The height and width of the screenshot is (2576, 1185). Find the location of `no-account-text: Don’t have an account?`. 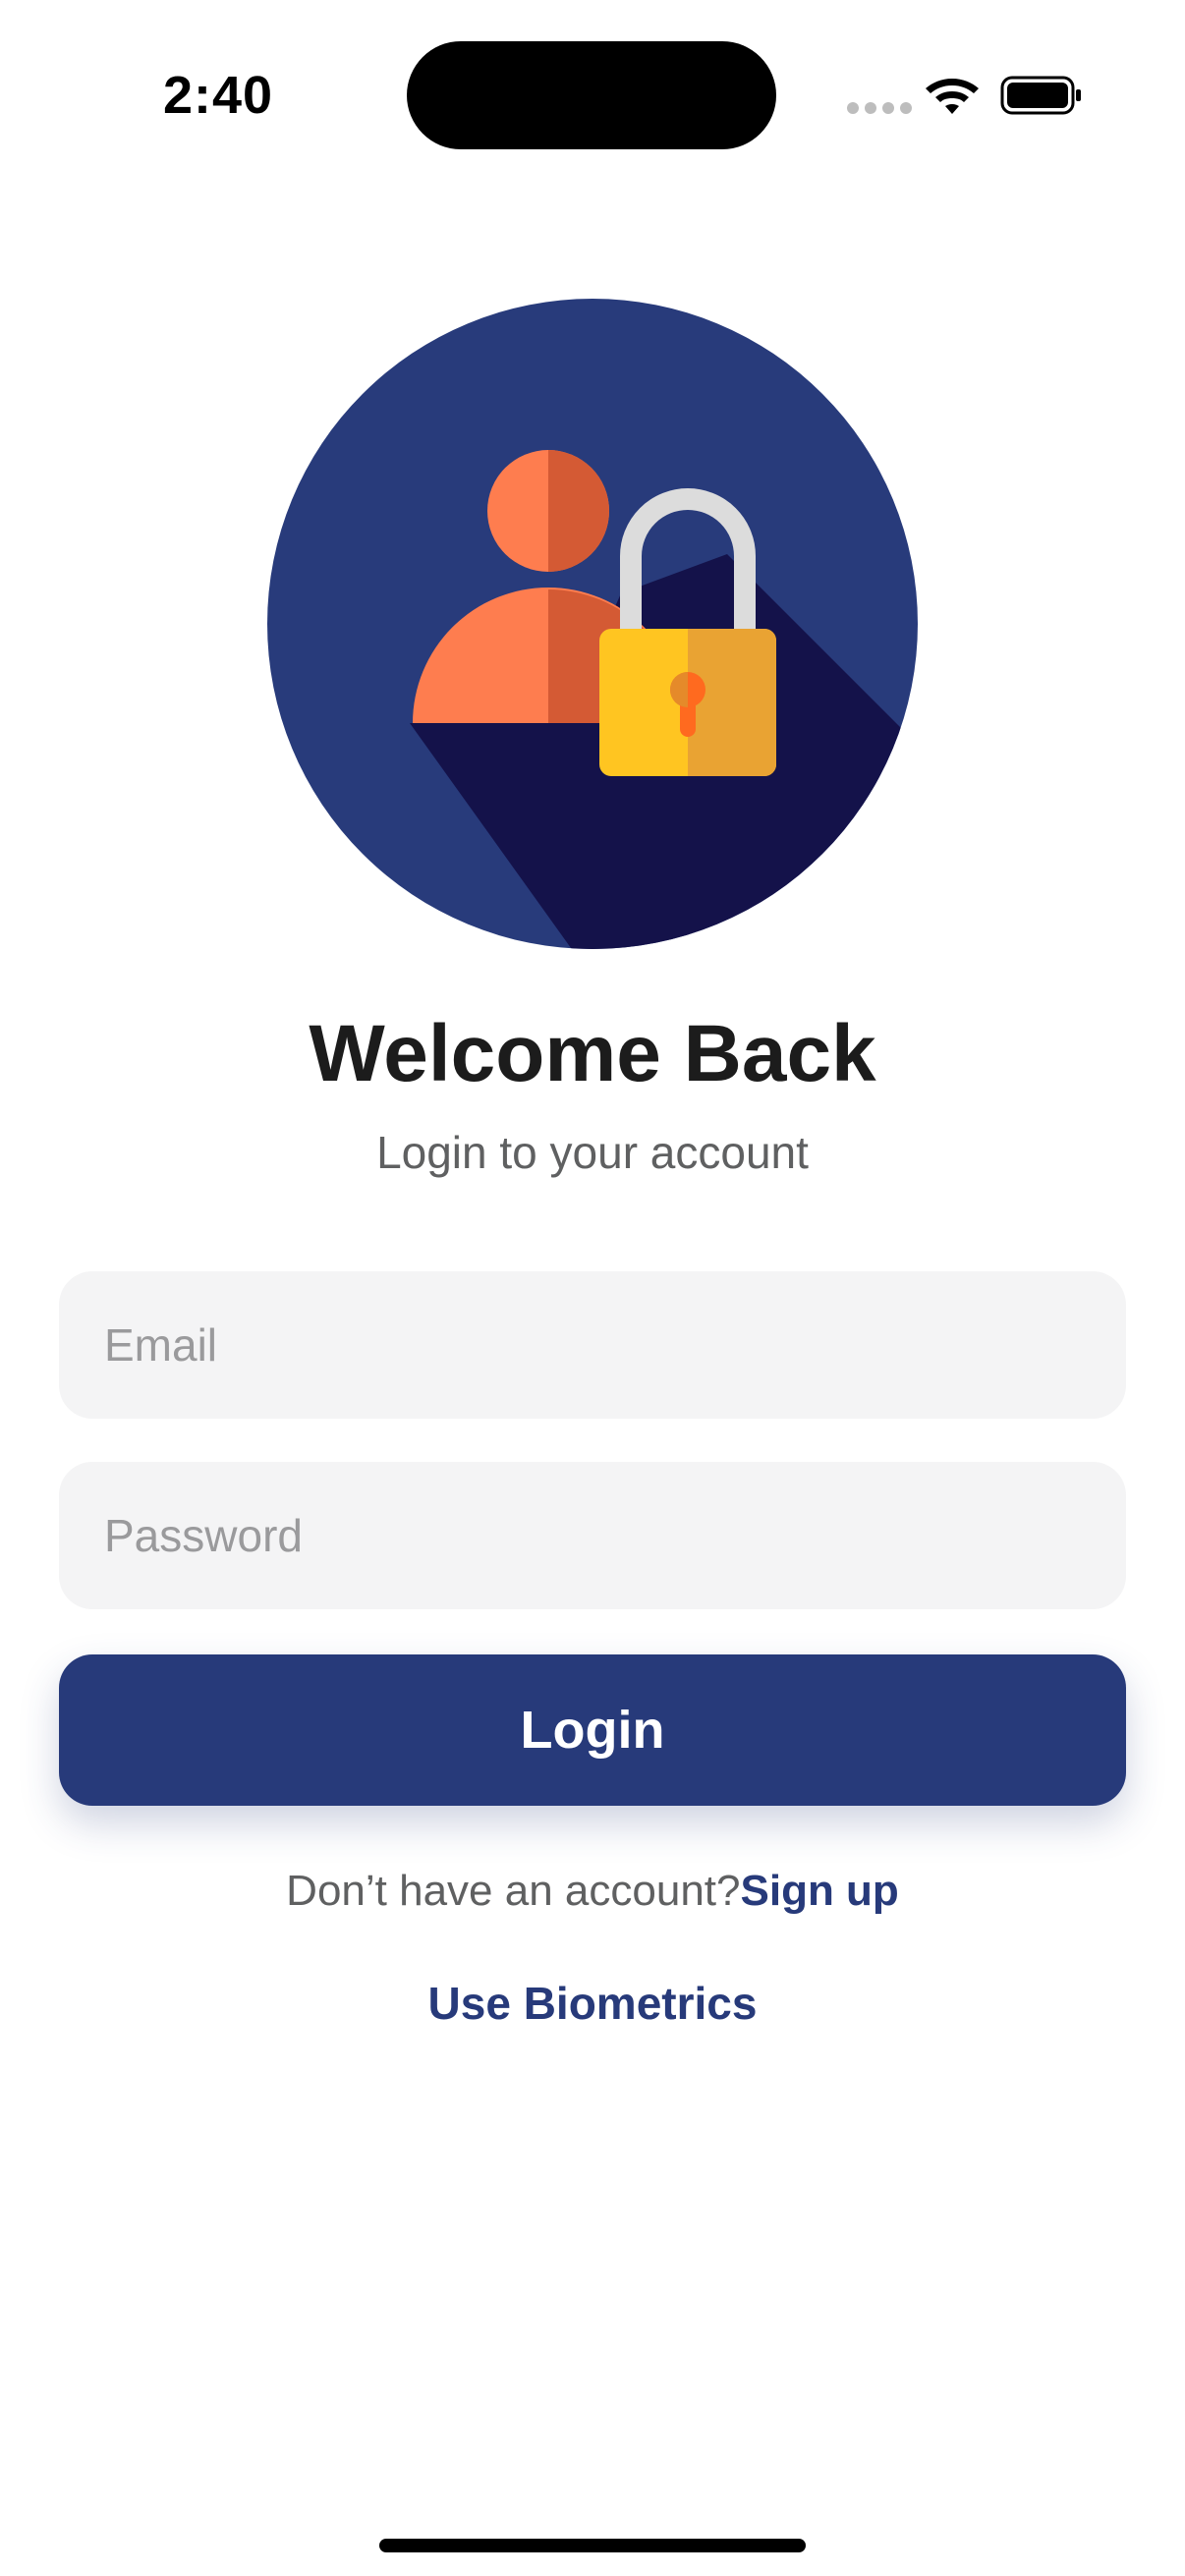

no-account-text: Don’t have an account? is located at coordinates (513, 1891).